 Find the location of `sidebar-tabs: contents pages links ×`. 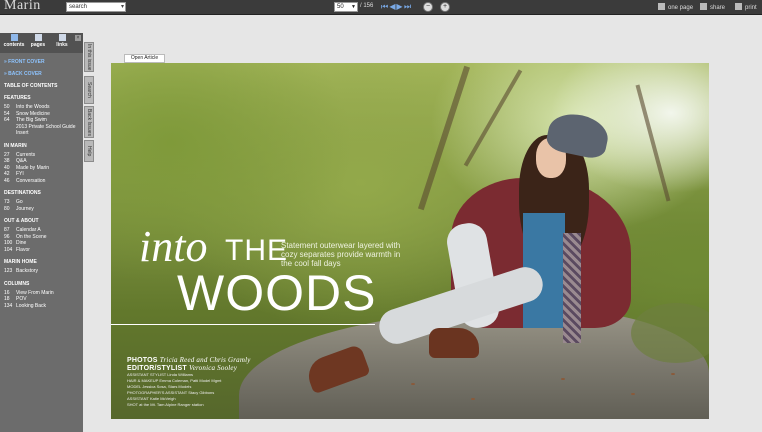

sidebar-tabs: contents pages links × is located at coordinates (41, 43).